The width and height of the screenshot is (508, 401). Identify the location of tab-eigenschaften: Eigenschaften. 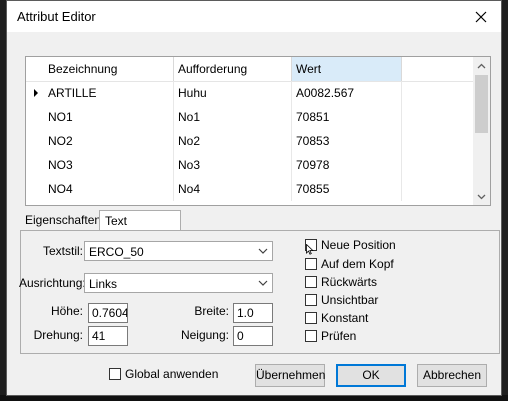
(61, 220).